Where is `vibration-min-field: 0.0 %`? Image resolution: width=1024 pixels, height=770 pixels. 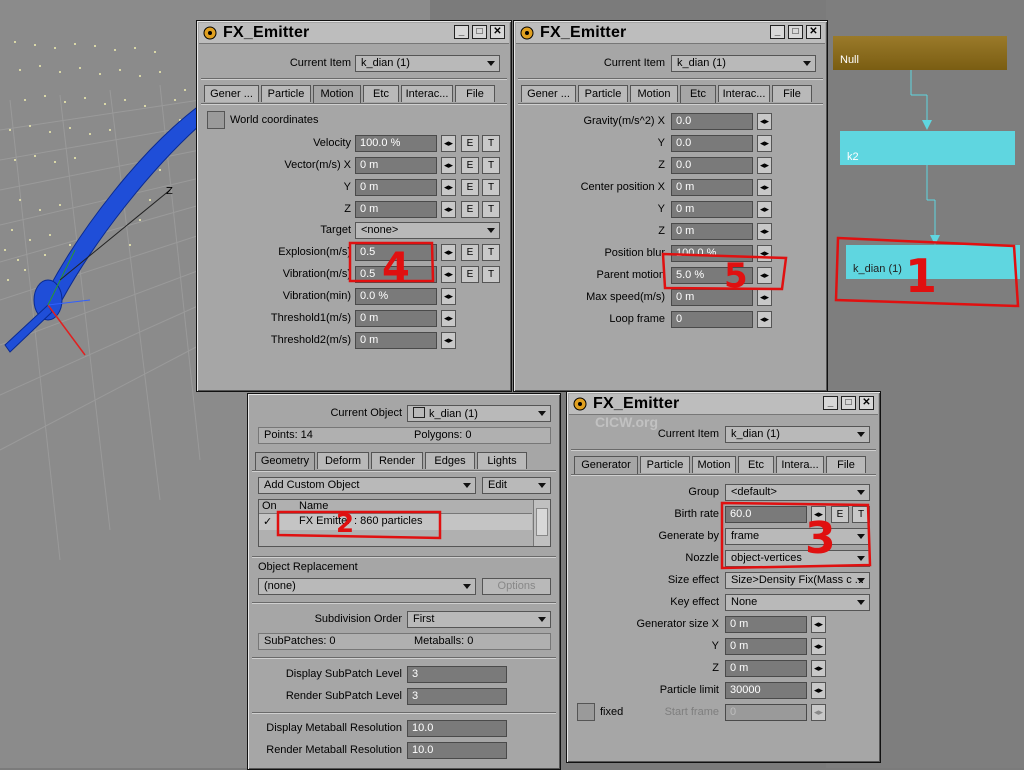 vibration-min-field: 0.0 % is located at coordinates (396, 296).